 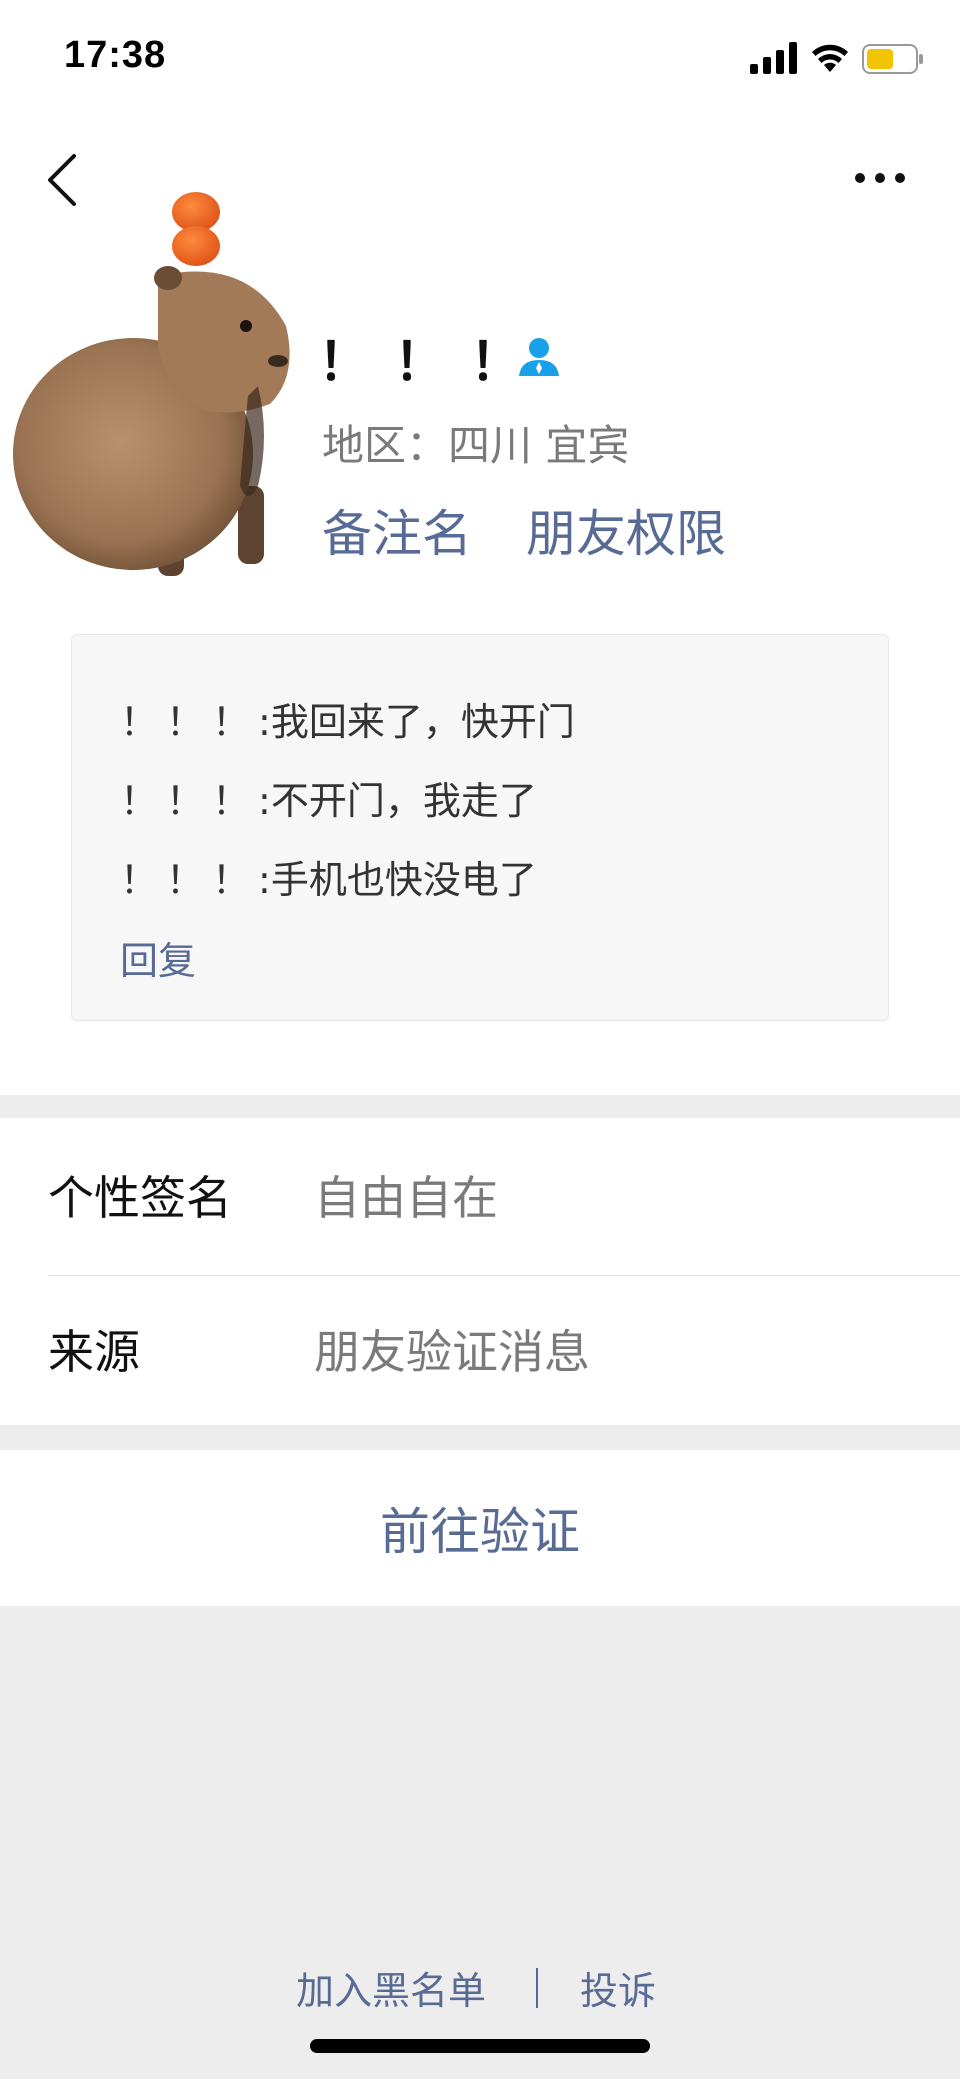 What do you see at coordinates (115, 55) in the screenshot?
I see `status-time: 17:38` at bounding box center [115, 55].